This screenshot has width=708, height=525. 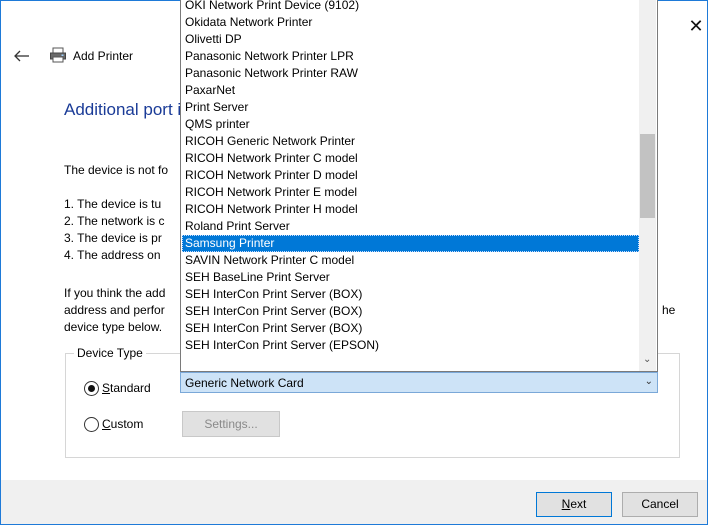 What do you see at coordinates (112, 255) in the screenshot?
I see `list-item: 4. The address on` at bounding box center [112, 255].